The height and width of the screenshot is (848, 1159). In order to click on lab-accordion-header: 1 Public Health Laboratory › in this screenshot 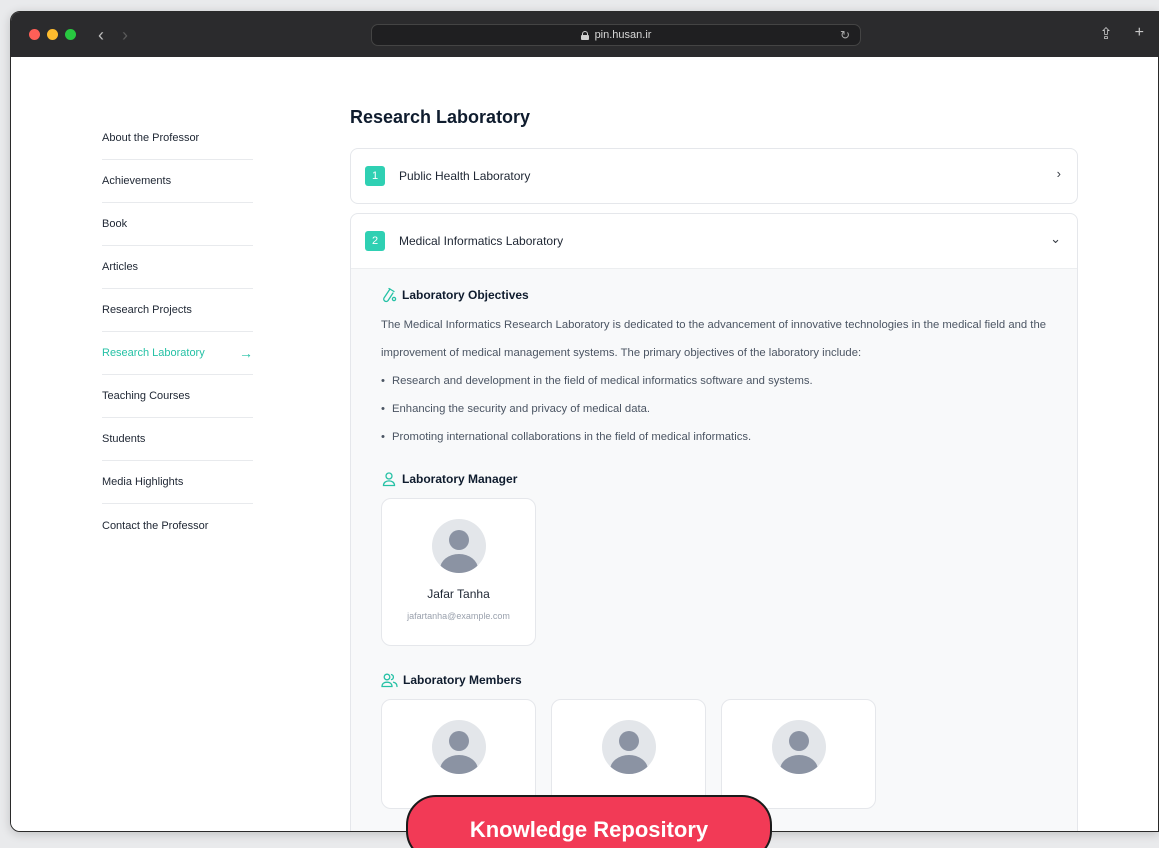, I will do `click(714, 176)`.